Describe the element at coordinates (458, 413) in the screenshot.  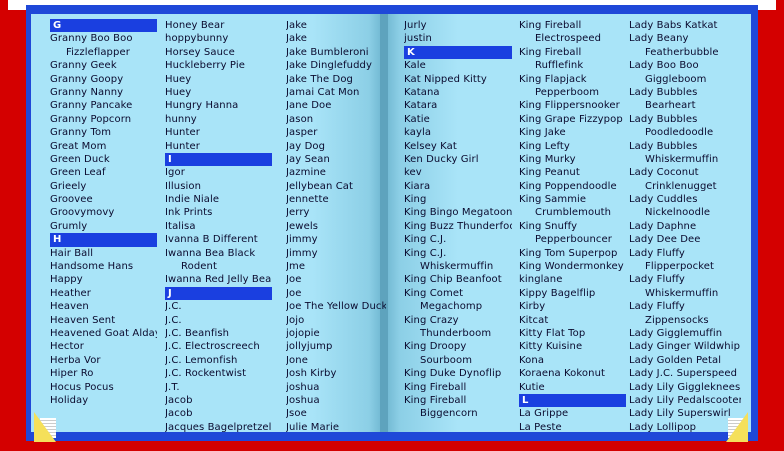
I see `name-entry-continuation: Biggencorn` at that location.